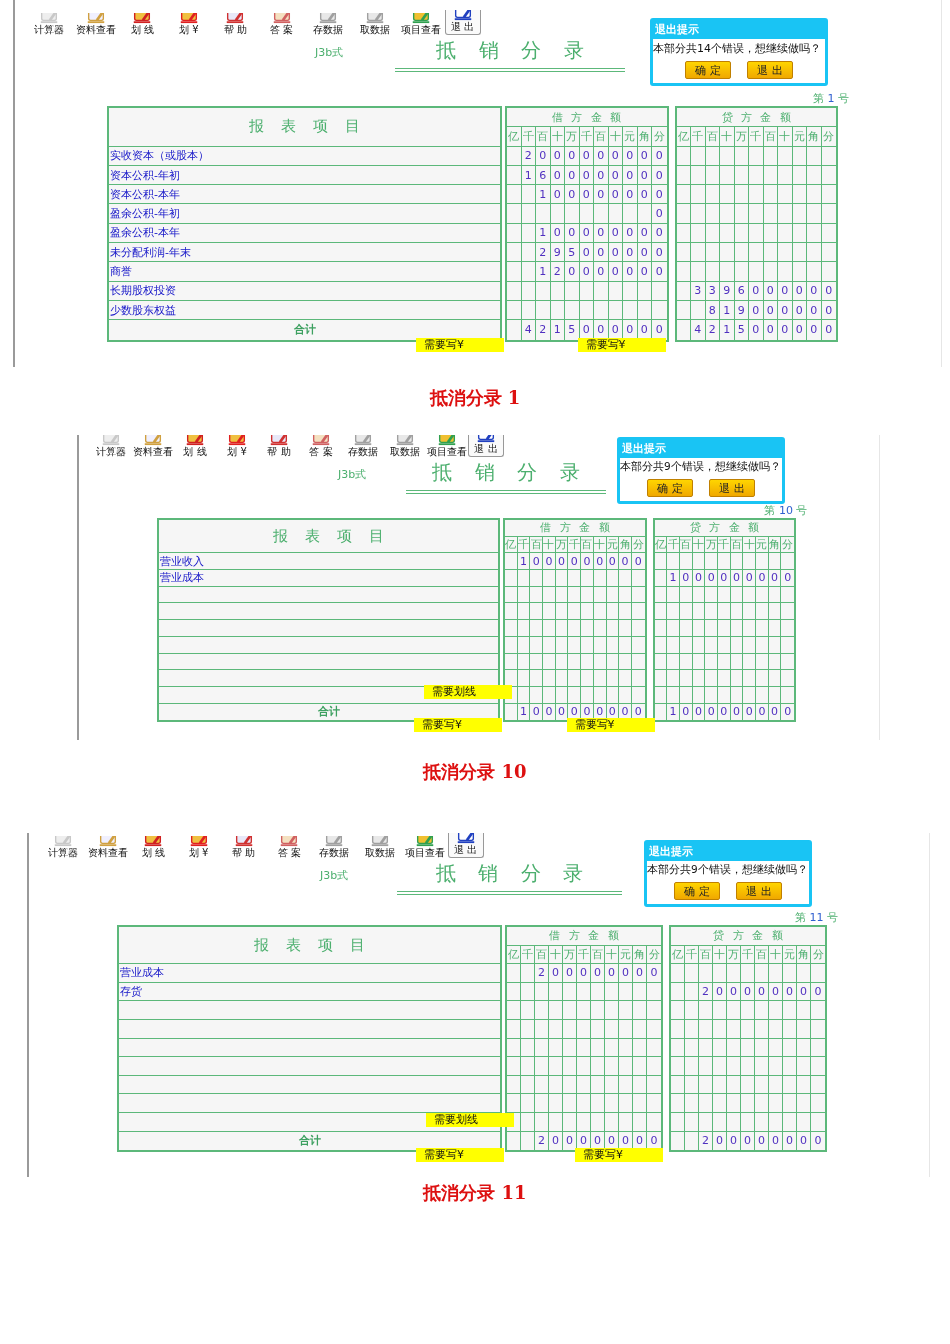  What do you see at coordinates (150, 252) in the screenshot?
I see `item-cell: 未分配利润-年末` at bounding box center [150, 252].